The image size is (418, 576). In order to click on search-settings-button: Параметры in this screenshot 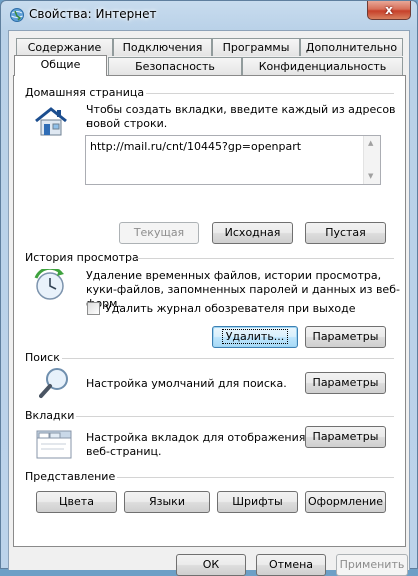, I will do `click(345, 383)`.